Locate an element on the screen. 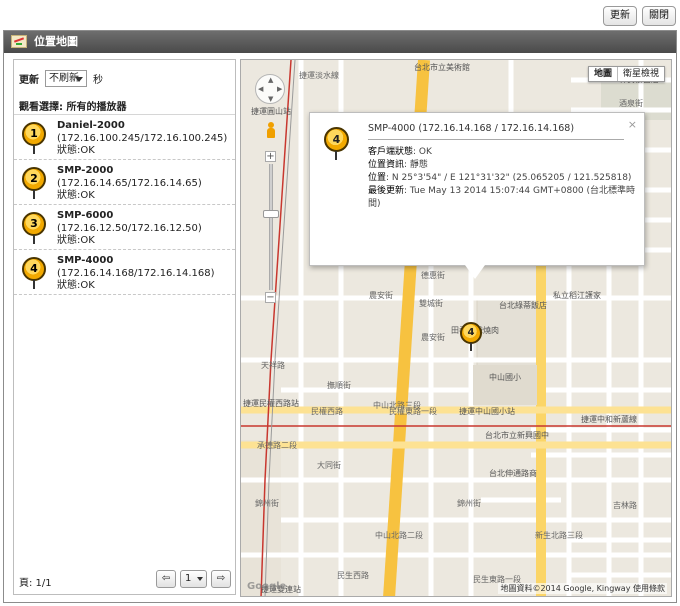 The width and height of the screenshot is (680, 606). map-label: 私立稻江護家 is located at coordinates (577, 295).